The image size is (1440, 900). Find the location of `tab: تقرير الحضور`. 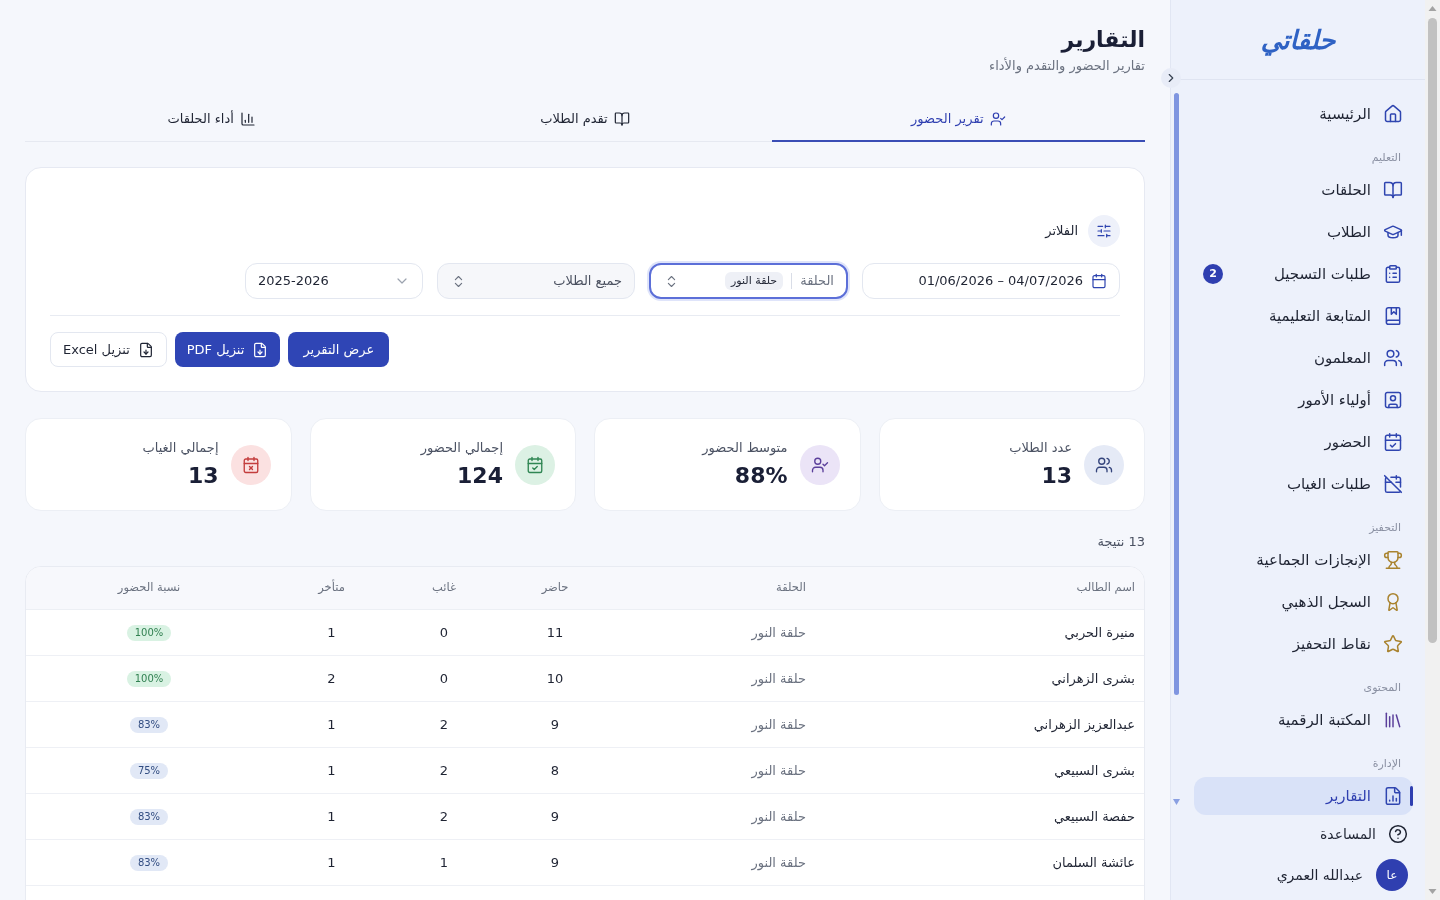

tab: تقرير الحضور is located at coordinates (958, 118).